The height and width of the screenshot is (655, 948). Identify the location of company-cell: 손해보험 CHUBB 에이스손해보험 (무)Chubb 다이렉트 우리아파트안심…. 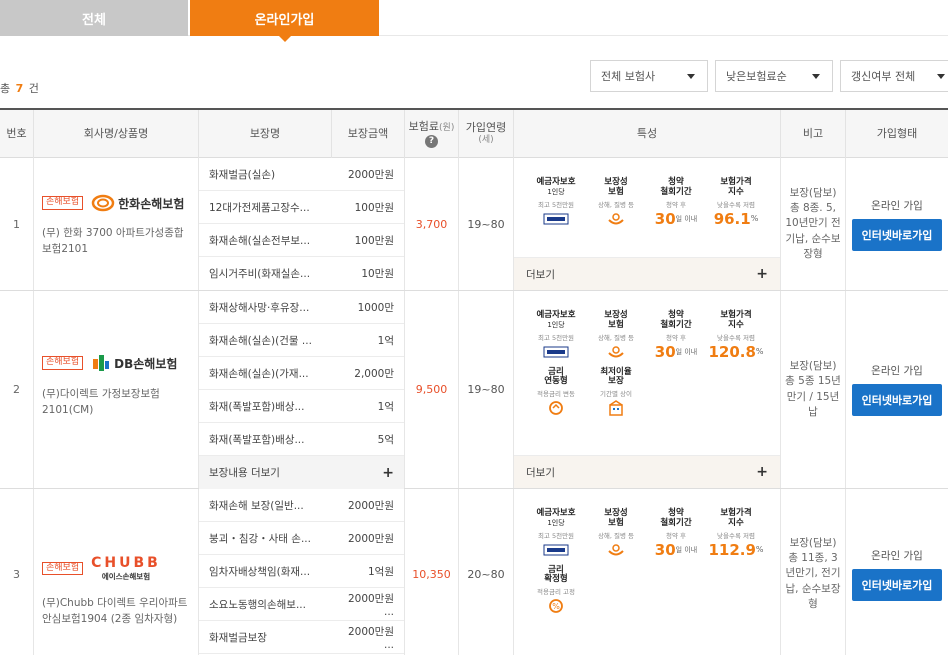
(116, 572).